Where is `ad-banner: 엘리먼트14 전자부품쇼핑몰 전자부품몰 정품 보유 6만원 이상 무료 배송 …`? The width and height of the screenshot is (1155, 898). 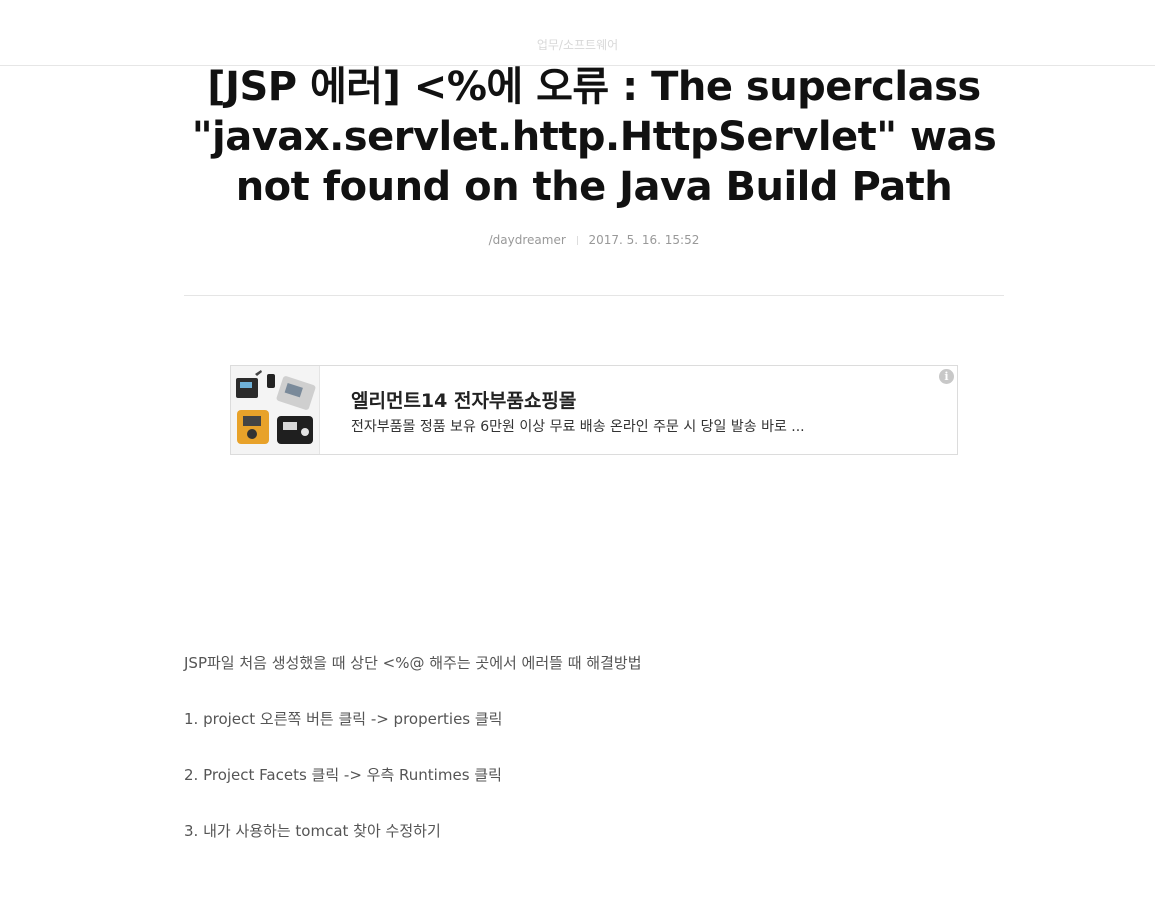 ad-banner: 엘리먼트14 전자부품쇼핑몰 전자부품몰 정품 보유 6만원 이상 무료 배송 … is located at coordinates (594, 410).